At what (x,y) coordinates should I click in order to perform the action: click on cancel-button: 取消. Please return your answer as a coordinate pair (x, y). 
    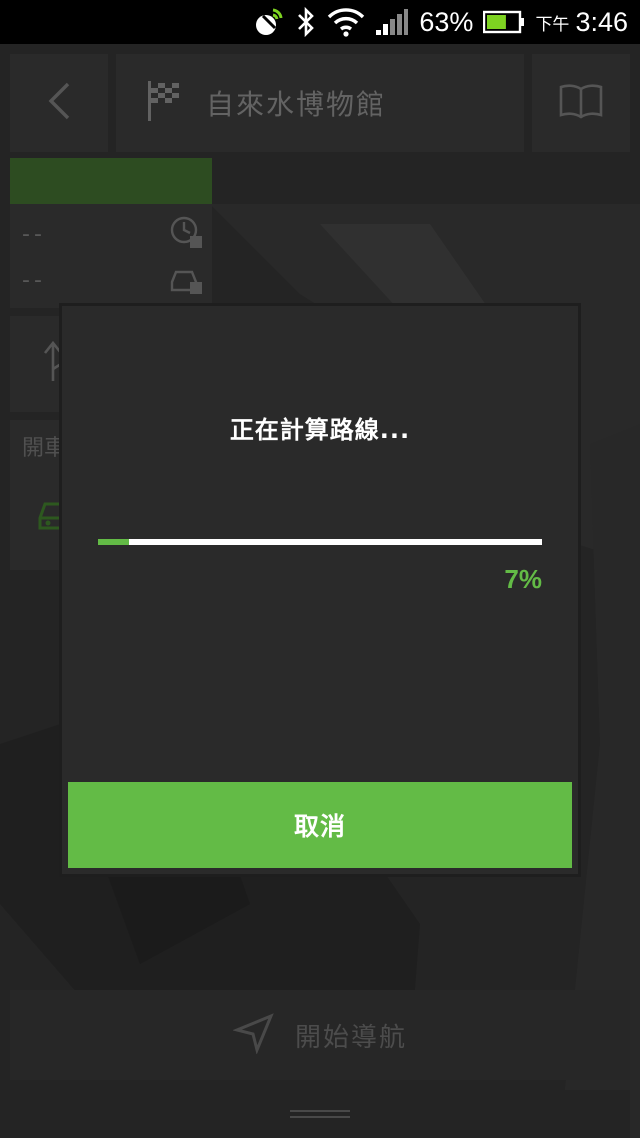
    Looking at the image, I should click on (320, 825).